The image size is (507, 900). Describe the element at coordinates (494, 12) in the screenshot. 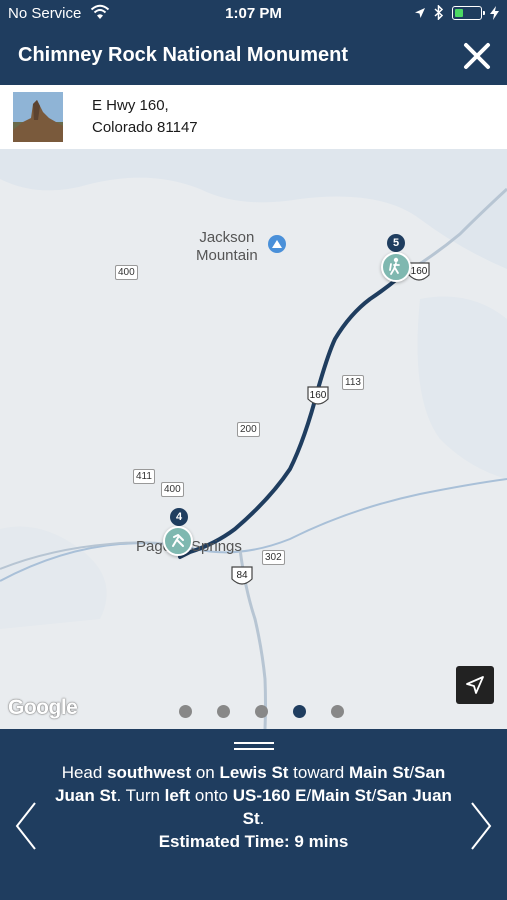

I see `charging-bolt-icon` at that location.